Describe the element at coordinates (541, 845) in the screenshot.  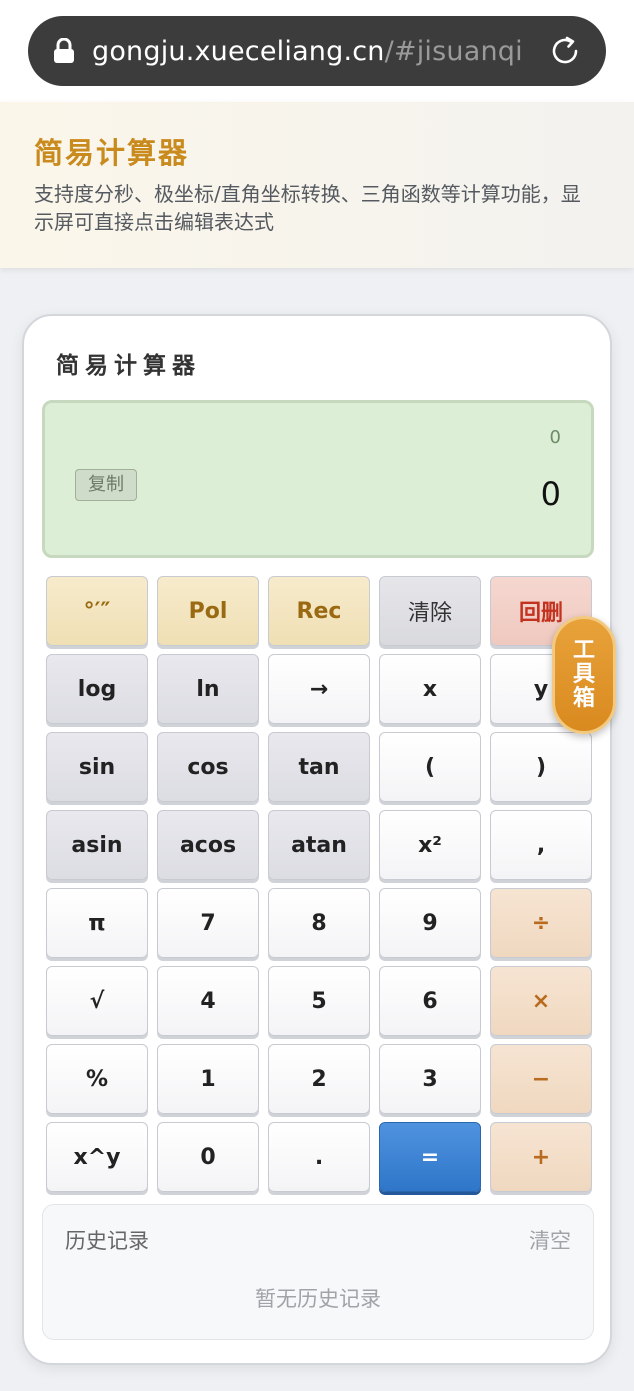
I see `key-comma: ,` at that location.